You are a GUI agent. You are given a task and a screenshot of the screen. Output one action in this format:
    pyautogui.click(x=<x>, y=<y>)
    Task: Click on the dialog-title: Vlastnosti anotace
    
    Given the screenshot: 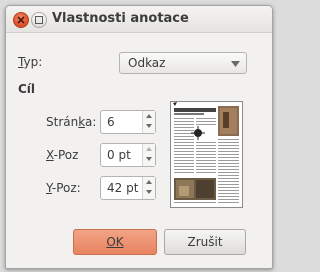 What is the action you would take?
    pyautogui.click(x=120, y=18)
    